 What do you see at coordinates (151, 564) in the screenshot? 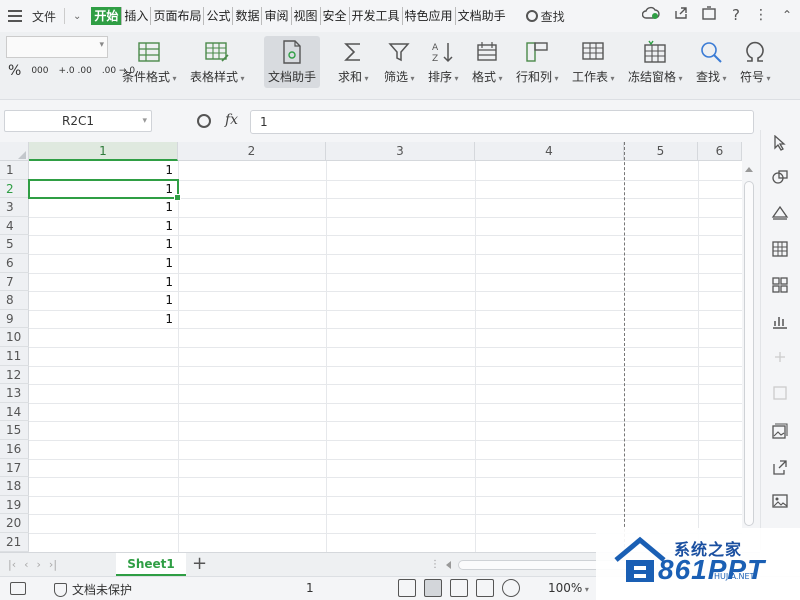
I see `sheet-tab-sheet1: Sheet1` at bounding box center [151, 564].